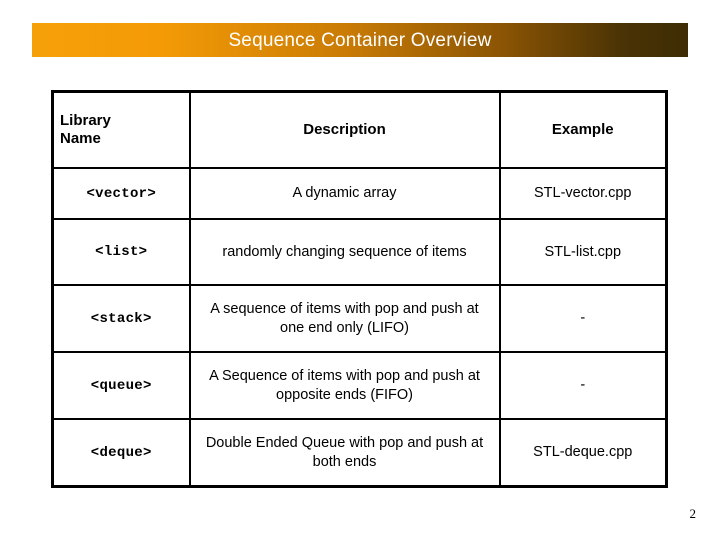 The image size is (720, 540). Describe the element at coordinates (344, 129) in the screenshot. I see `column-header-description: Description` at that location.